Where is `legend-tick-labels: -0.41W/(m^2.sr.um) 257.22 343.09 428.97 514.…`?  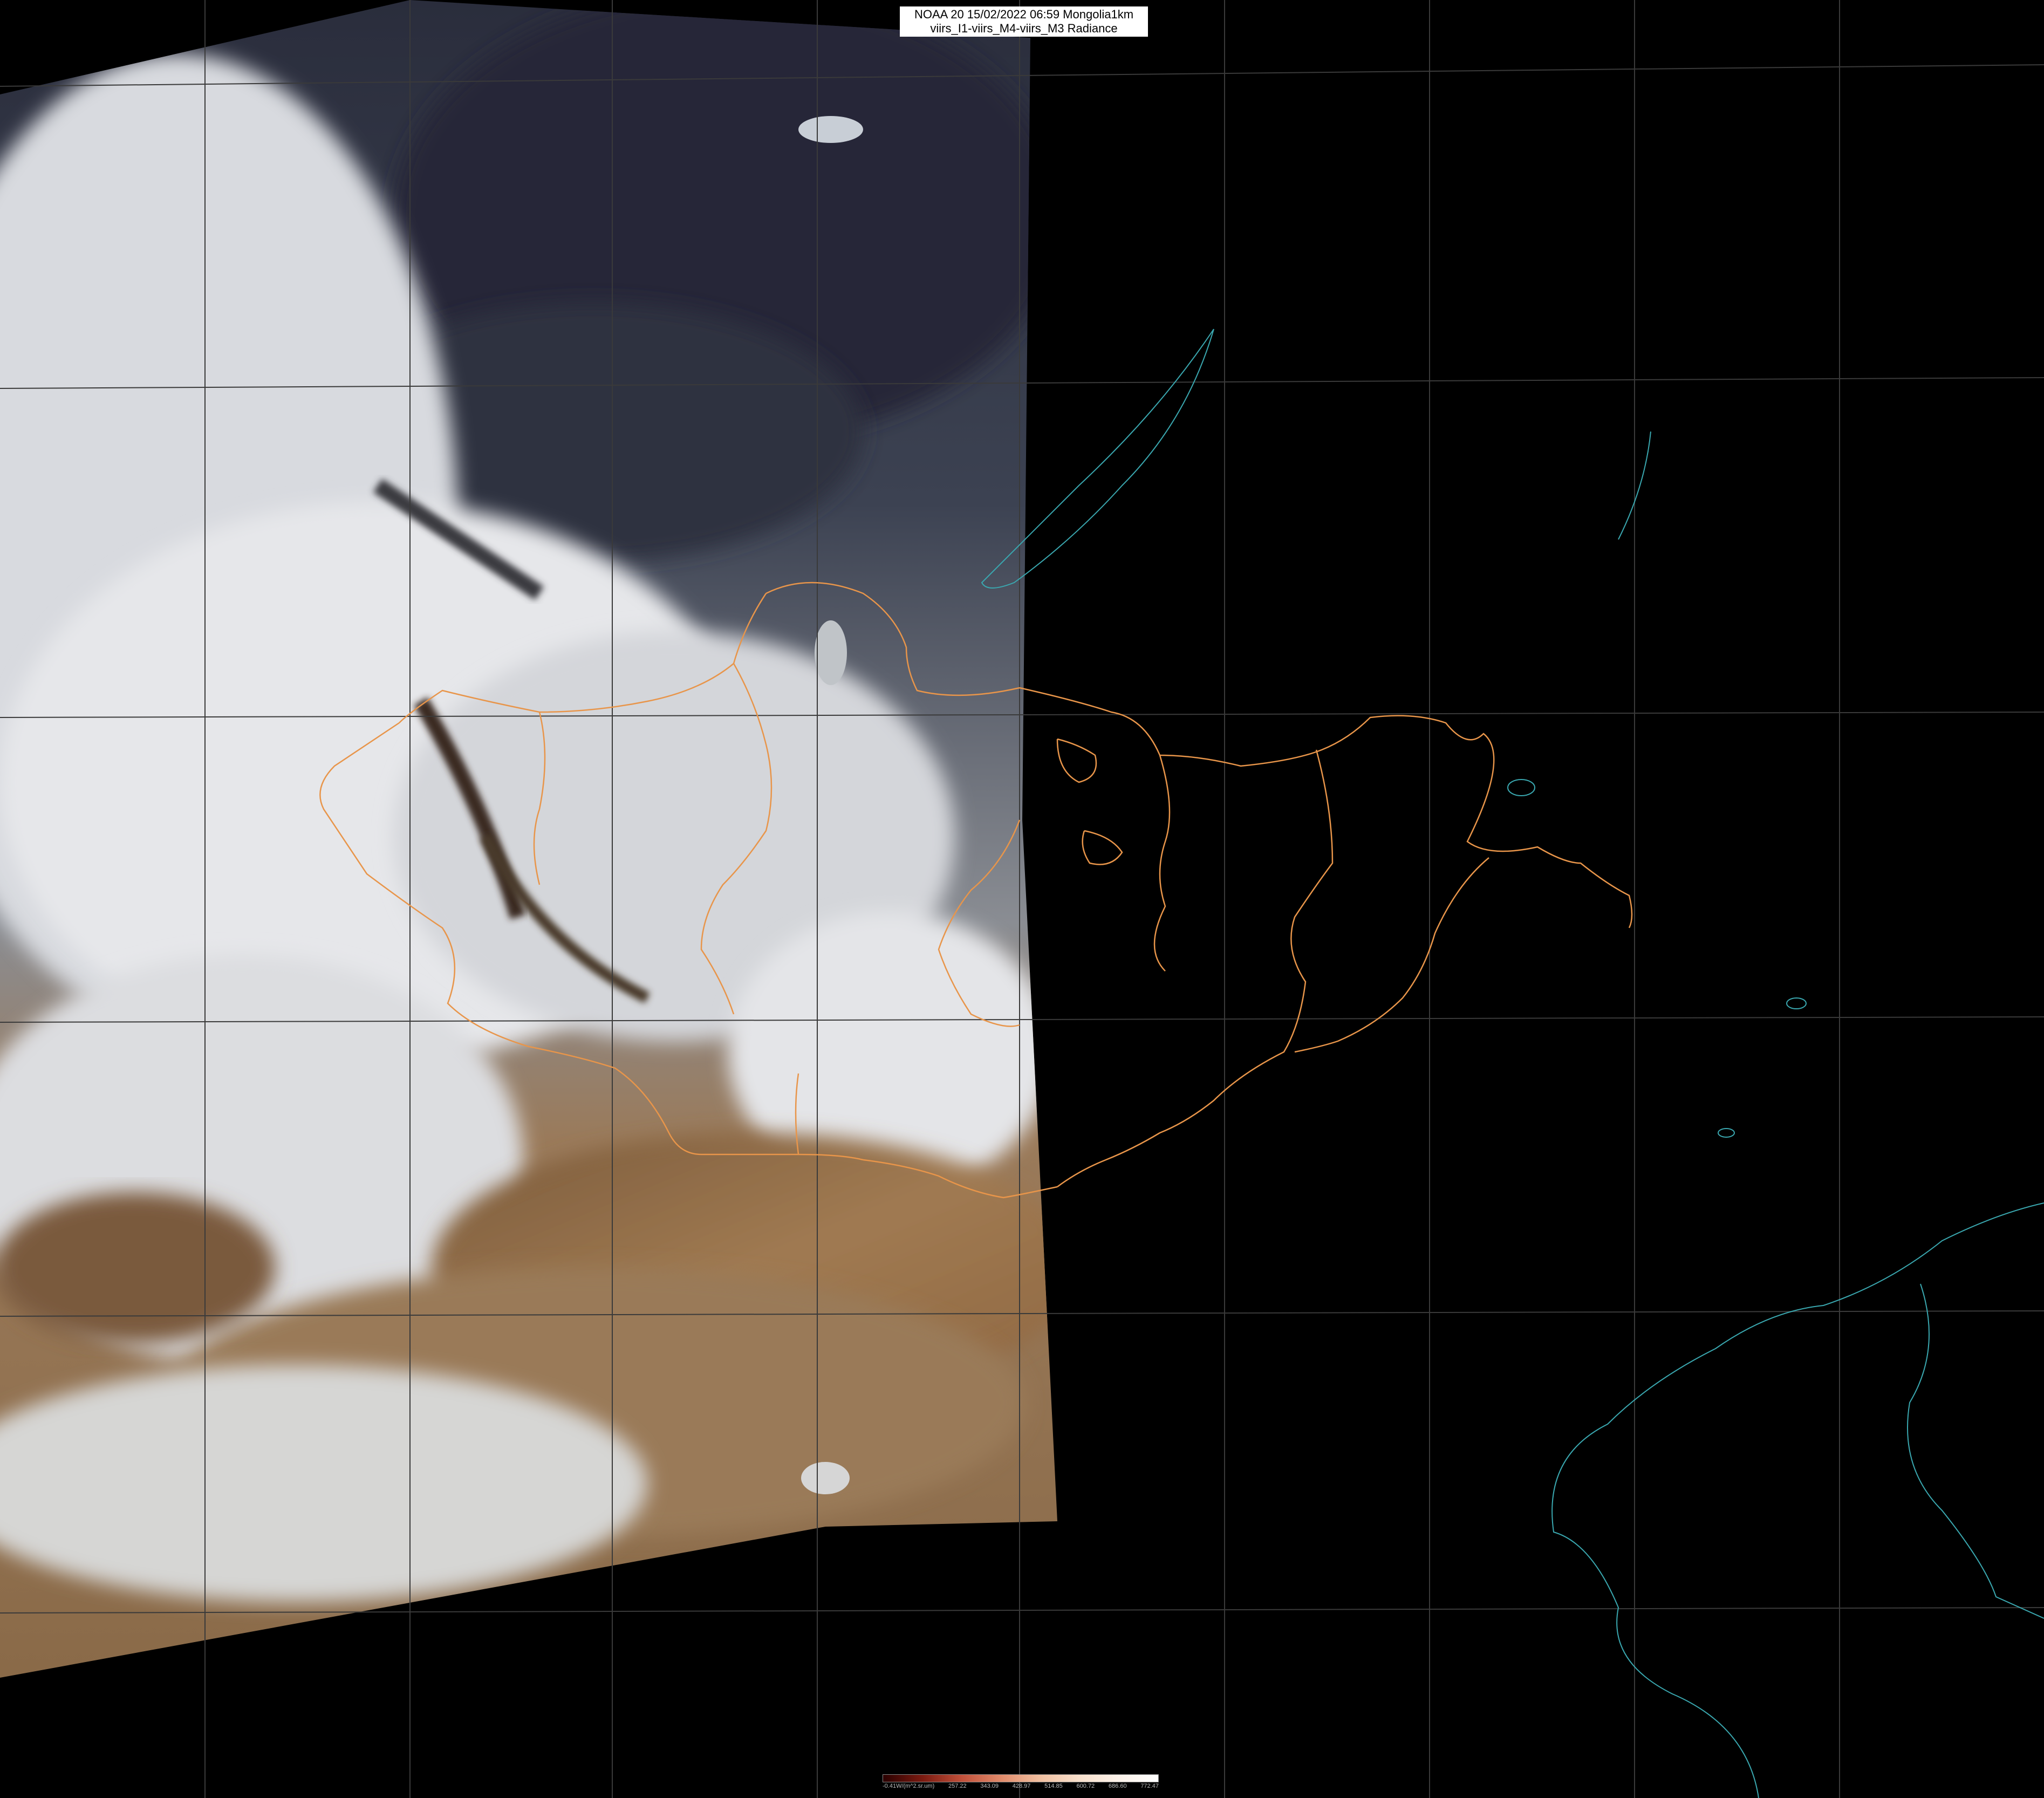 legend-tick-labels: -0.41W/(m^2.sr.um) 257.22 343.09 428.97 514.… is located at coordinates (1021, 1788).